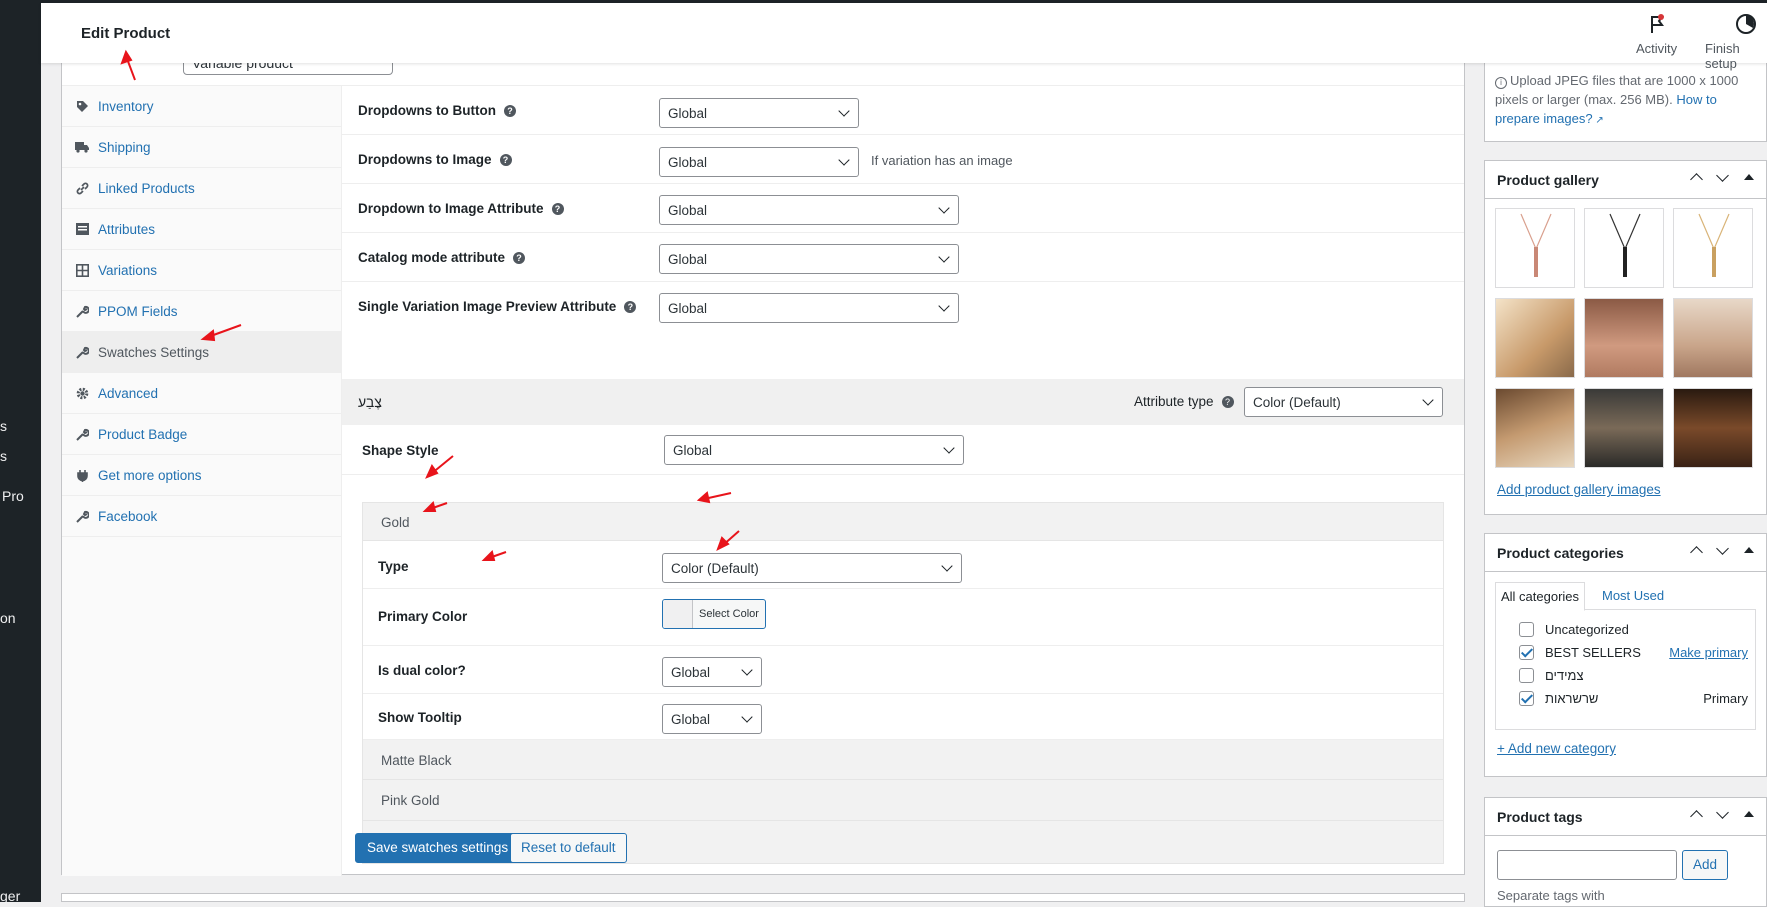 The image size is (1767, 907). What do you see at coordinates (1656, 34) in the screenshot?
I see `activity-button: Activity` at bounding box center [1656, 34].